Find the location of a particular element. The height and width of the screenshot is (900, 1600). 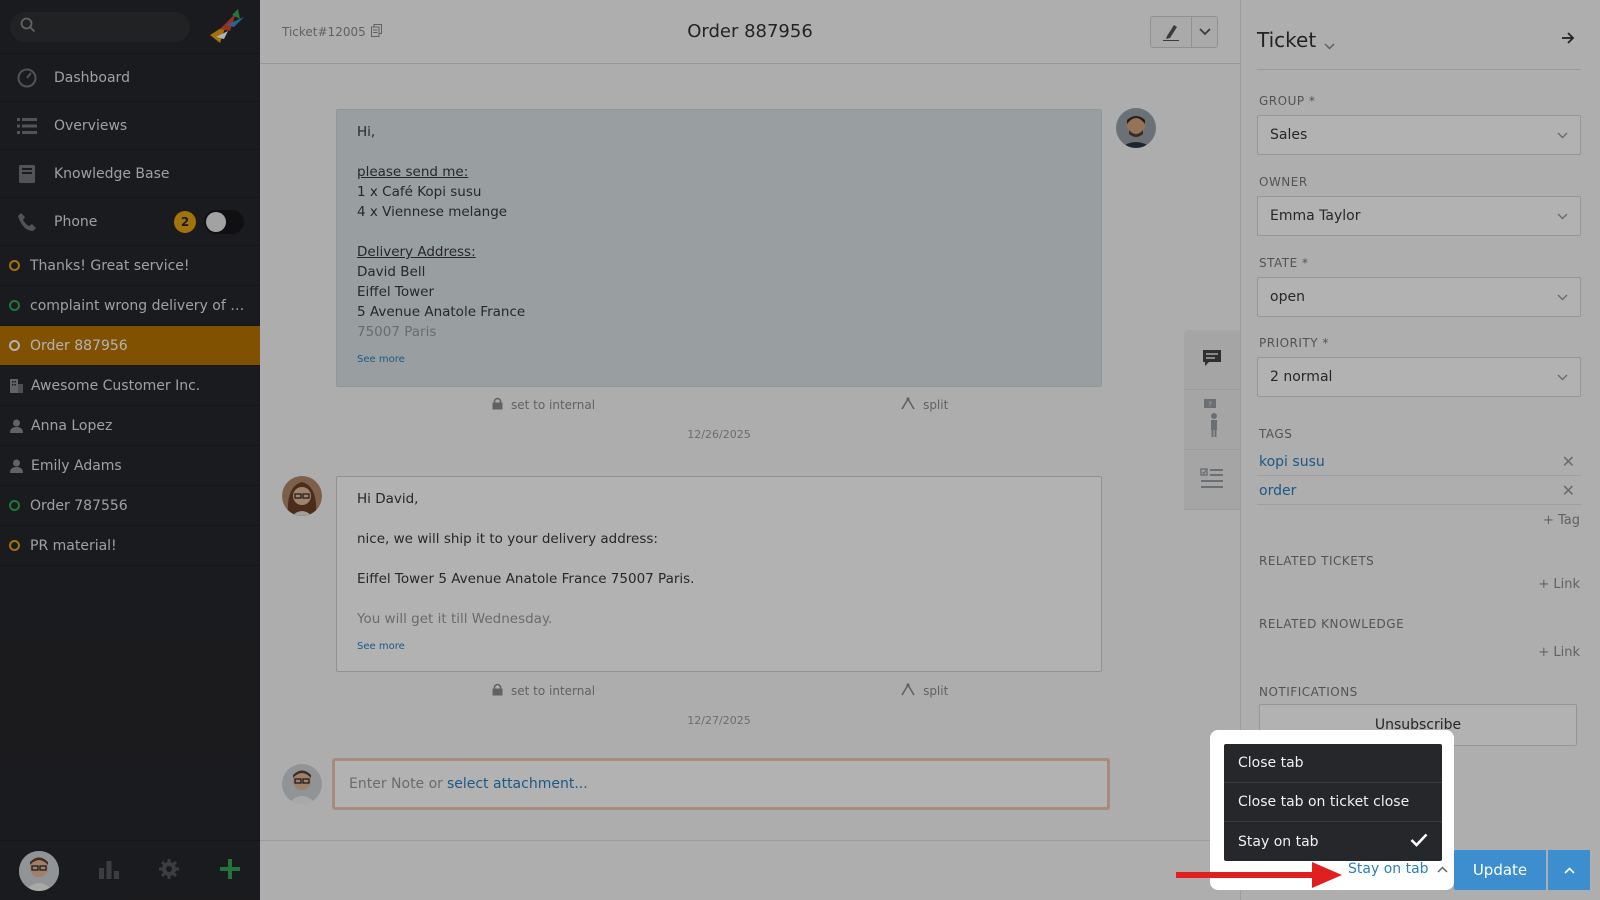

menu-item-label: Close tab is located at coordinates (1271, 763).